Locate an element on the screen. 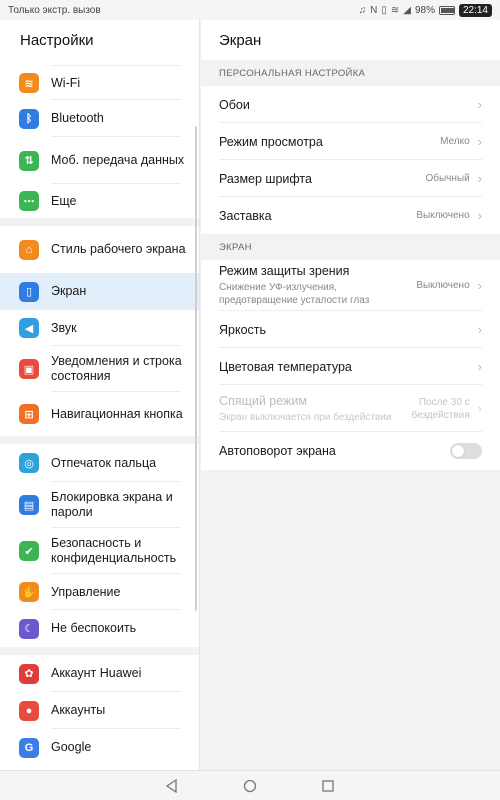  display-icon: ▯ is located at coordinates (29, 291).